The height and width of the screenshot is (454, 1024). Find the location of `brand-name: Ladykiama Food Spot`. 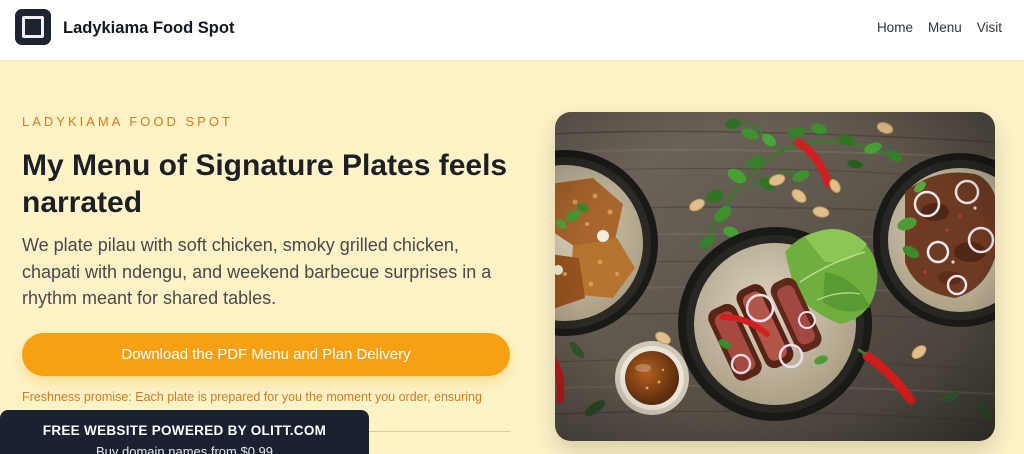

brand-name: Ladykiama Food Spot is located at coordinates (149, 28).